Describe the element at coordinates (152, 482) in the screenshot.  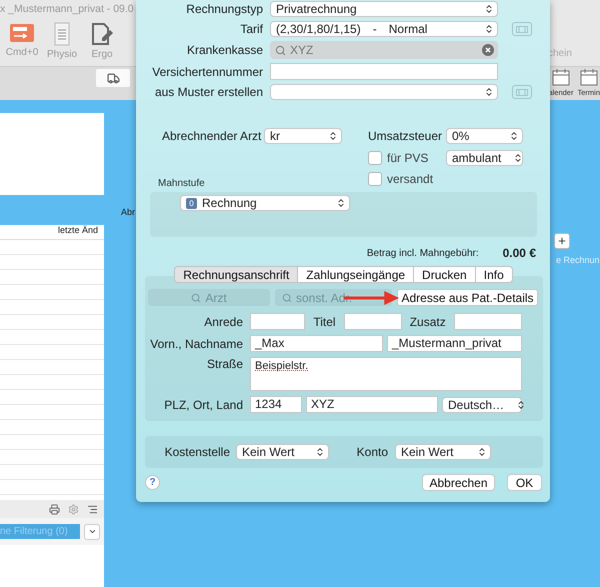
I see `help-button: ?` at that location.